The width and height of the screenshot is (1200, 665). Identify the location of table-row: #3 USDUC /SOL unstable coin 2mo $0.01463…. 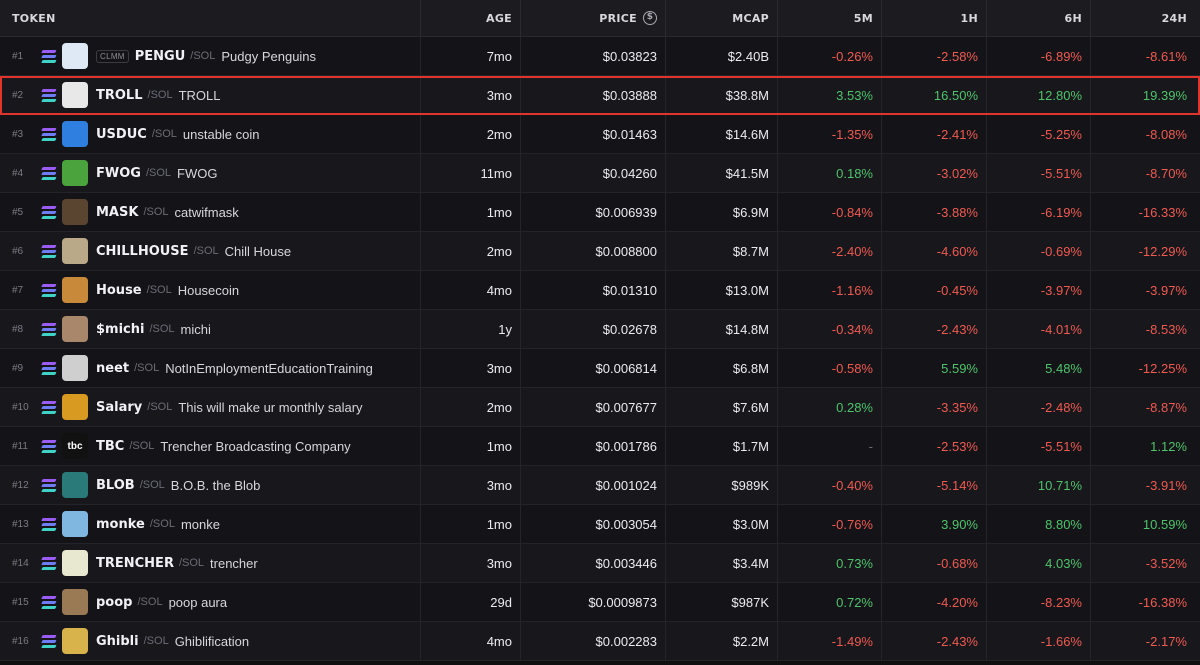
(600, 134).